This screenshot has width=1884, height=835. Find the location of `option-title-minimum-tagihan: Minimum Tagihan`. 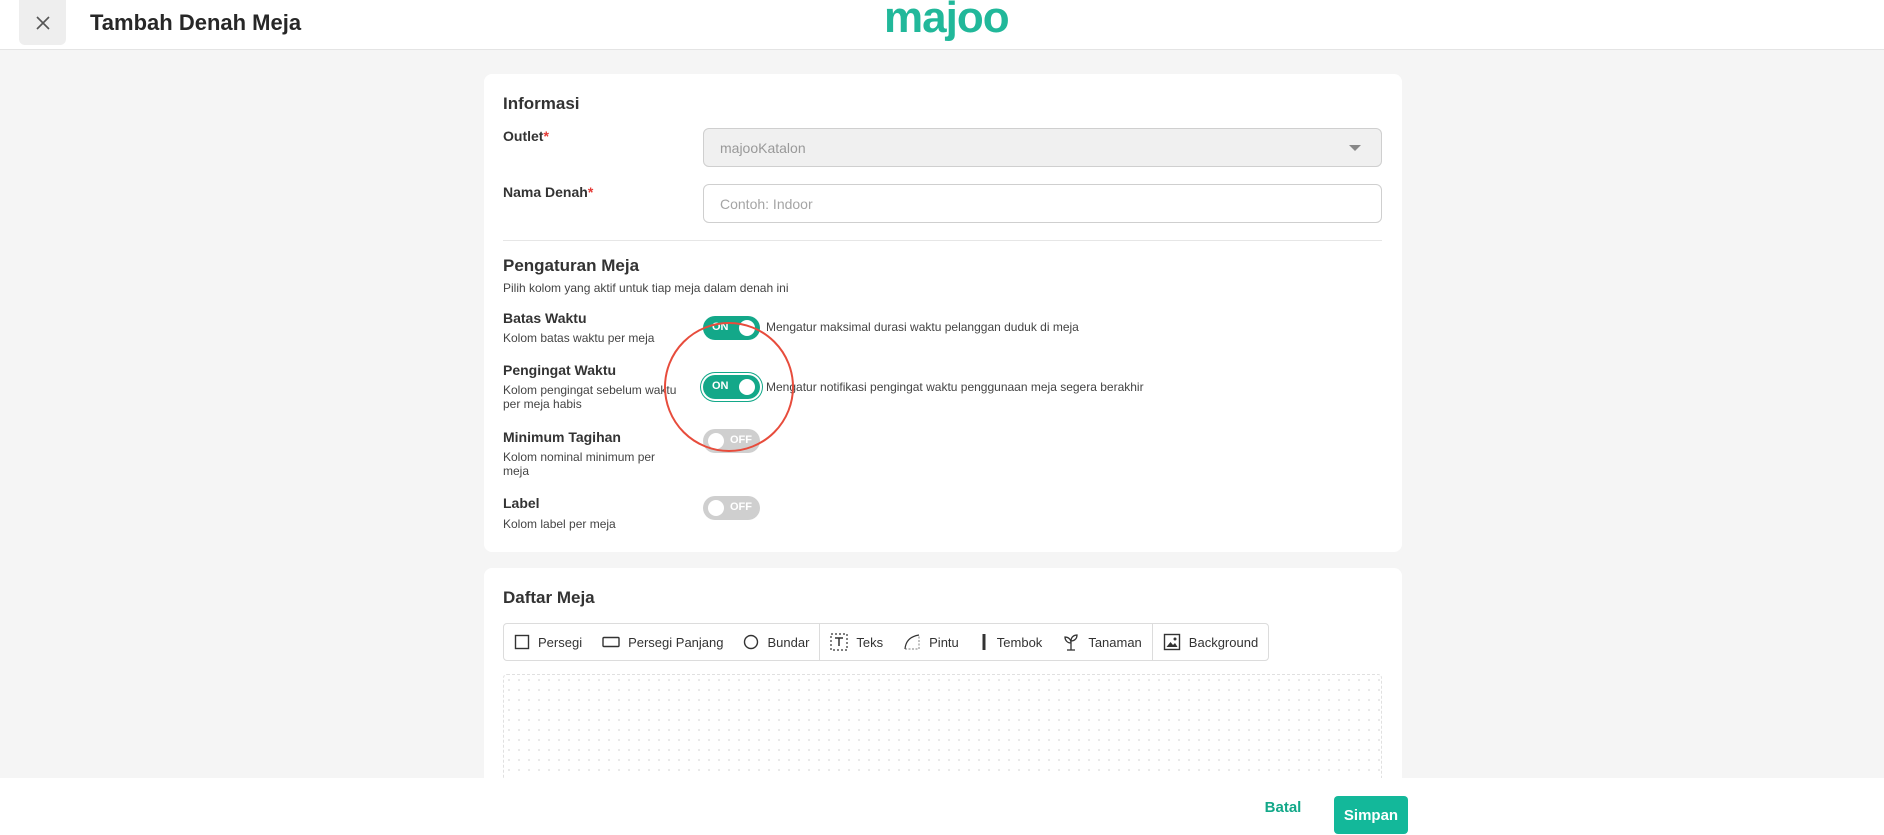

option-title-minimum-tagihan: Minimum Tagihan is located at coordinates (562, 437).